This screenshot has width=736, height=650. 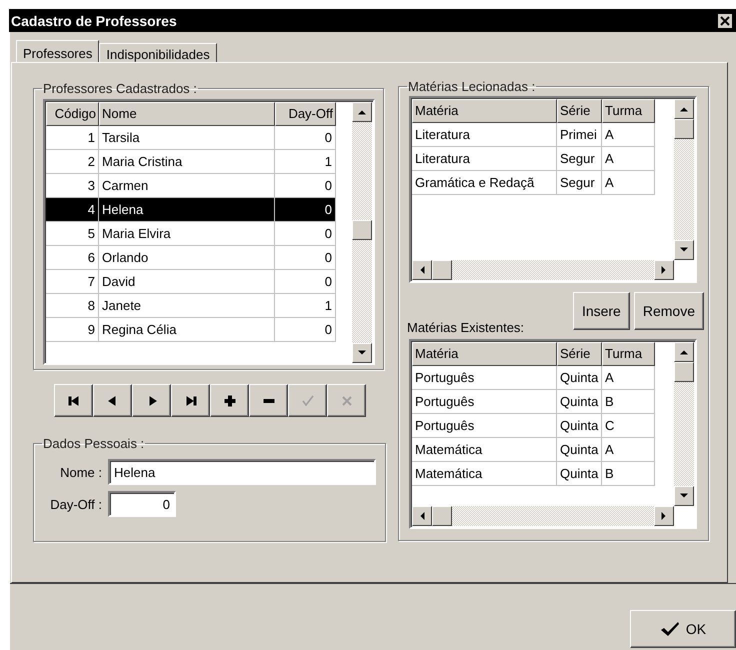 What do you see at coordinates (601, 311) in the screenshot?
I see `insert-button: Insere` at bounding box center [601, 311].